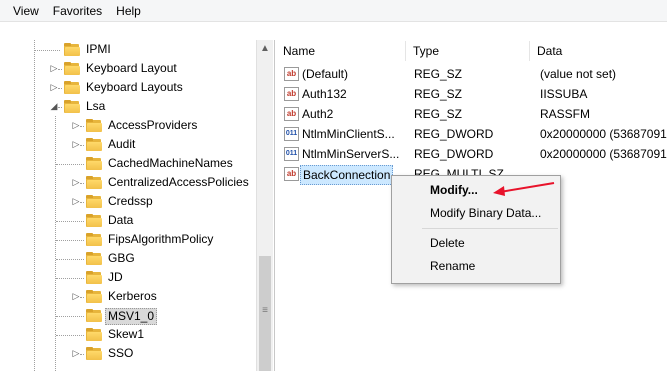  I want to click on menu-bar: View Favorites Help, so click(333, 11).